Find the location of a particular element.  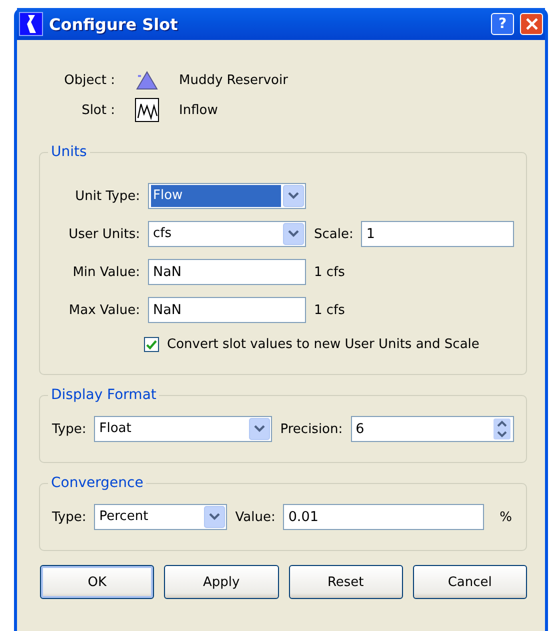

checkbox is located at coordinates (151, 344).